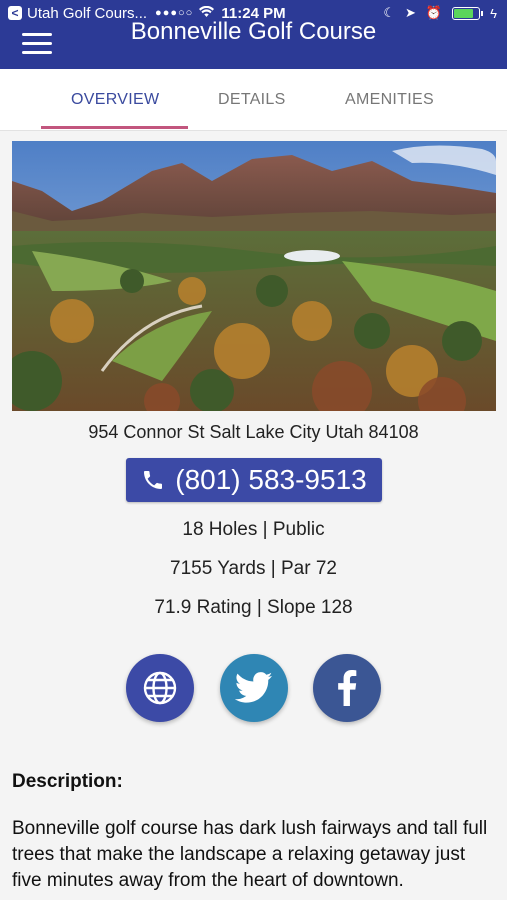 The width and height of the screenshot is (507, 900). I want to click on tab-details: DETAILS, so click(252, 100).